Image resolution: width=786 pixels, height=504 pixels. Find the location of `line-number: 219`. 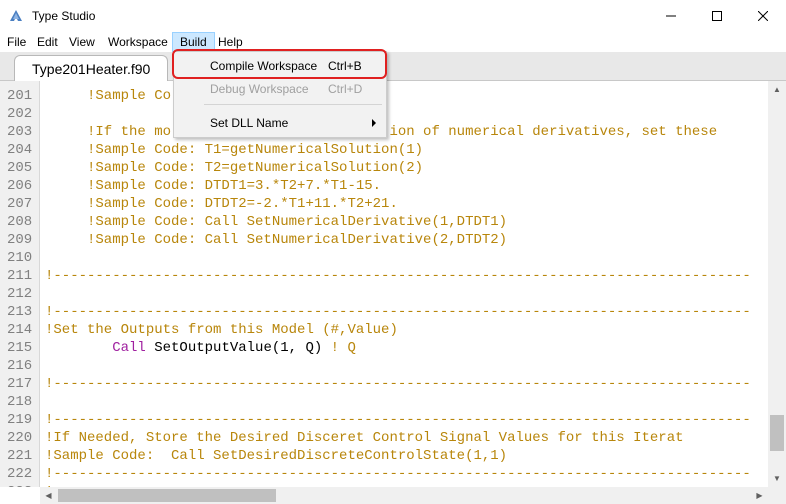

line-number: 219 is located at coordinates (20, 420).